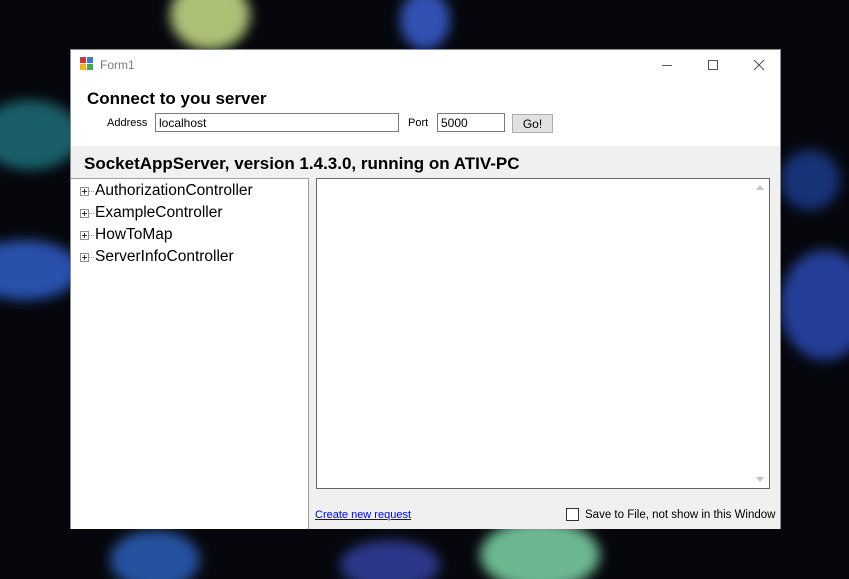 The width and height of the screenshot is (849, 579). I want to click on create-new-request-link: Create new request, so click(363, 515).